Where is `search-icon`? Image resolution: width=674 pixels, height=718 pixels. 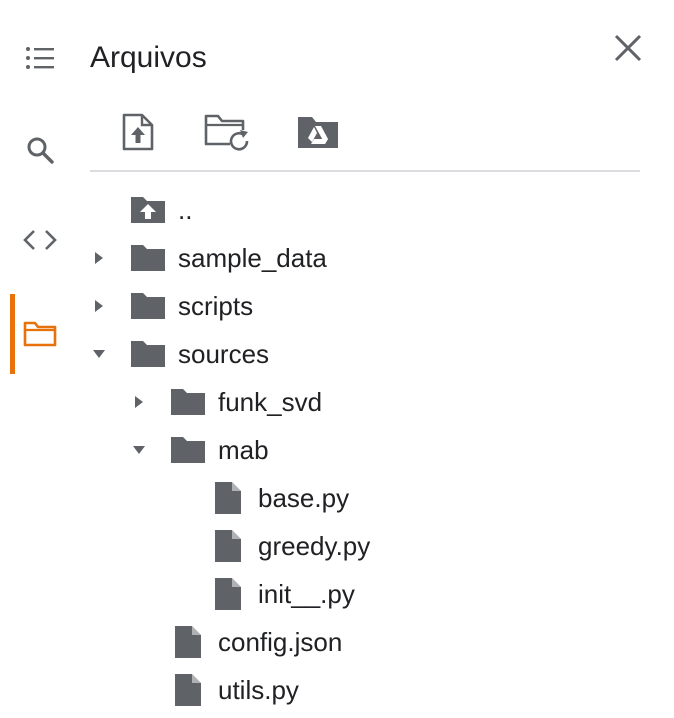
search-icon is located at coordinates (40, 150).